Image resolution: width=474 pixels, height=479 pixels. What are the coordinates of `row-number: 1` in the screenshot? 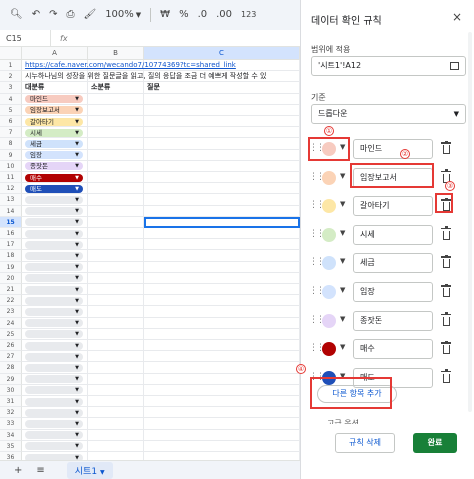 It's located at (11, 66).